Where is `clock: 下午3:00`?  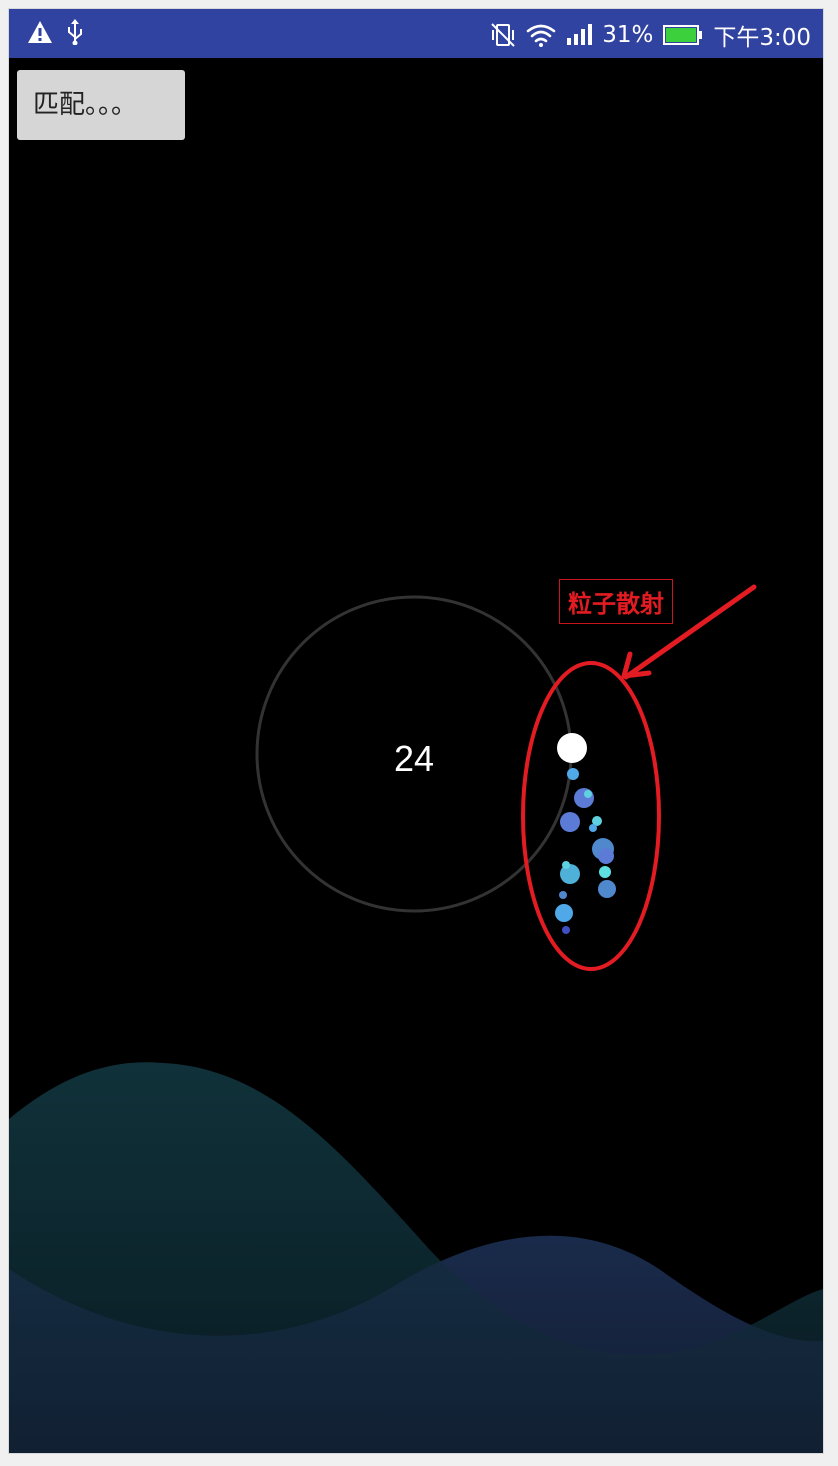
clock: 下午3:00 is located at coordinates (762, 38).